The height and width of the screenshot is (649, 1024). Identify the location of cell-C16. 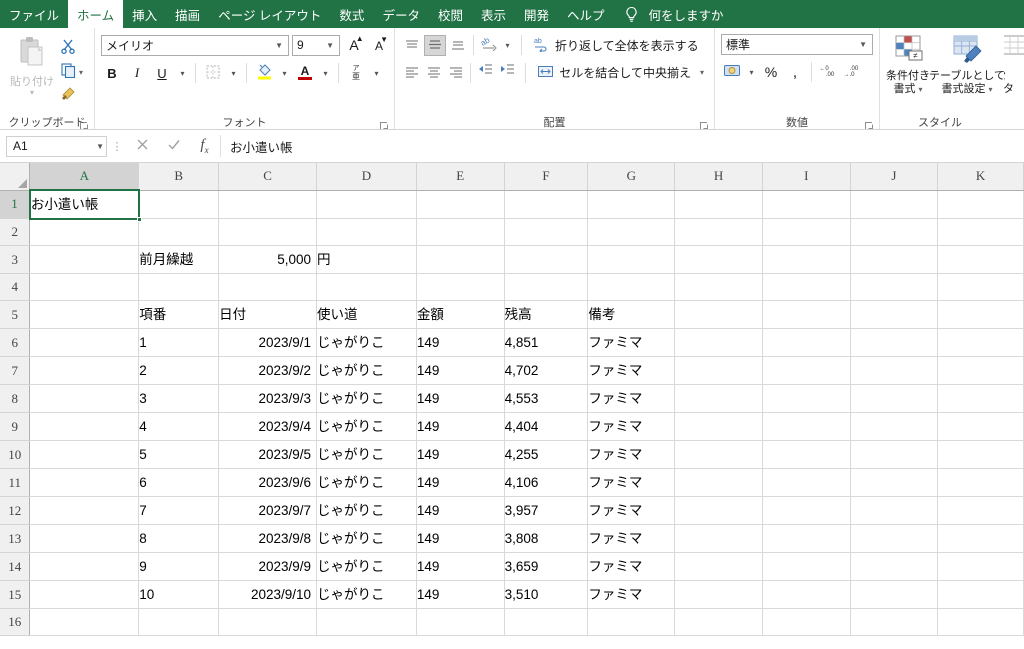
(267, 622).